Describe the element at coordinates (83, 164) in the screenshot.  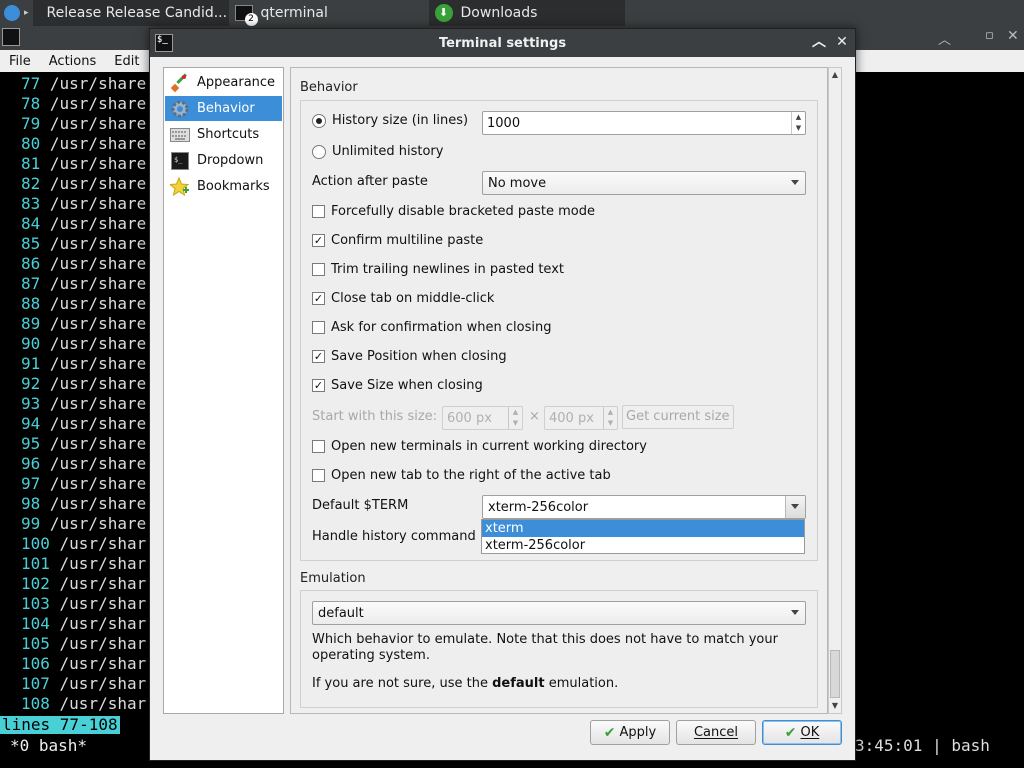
I see `terminal-line: 81 /usr/share` at that location.